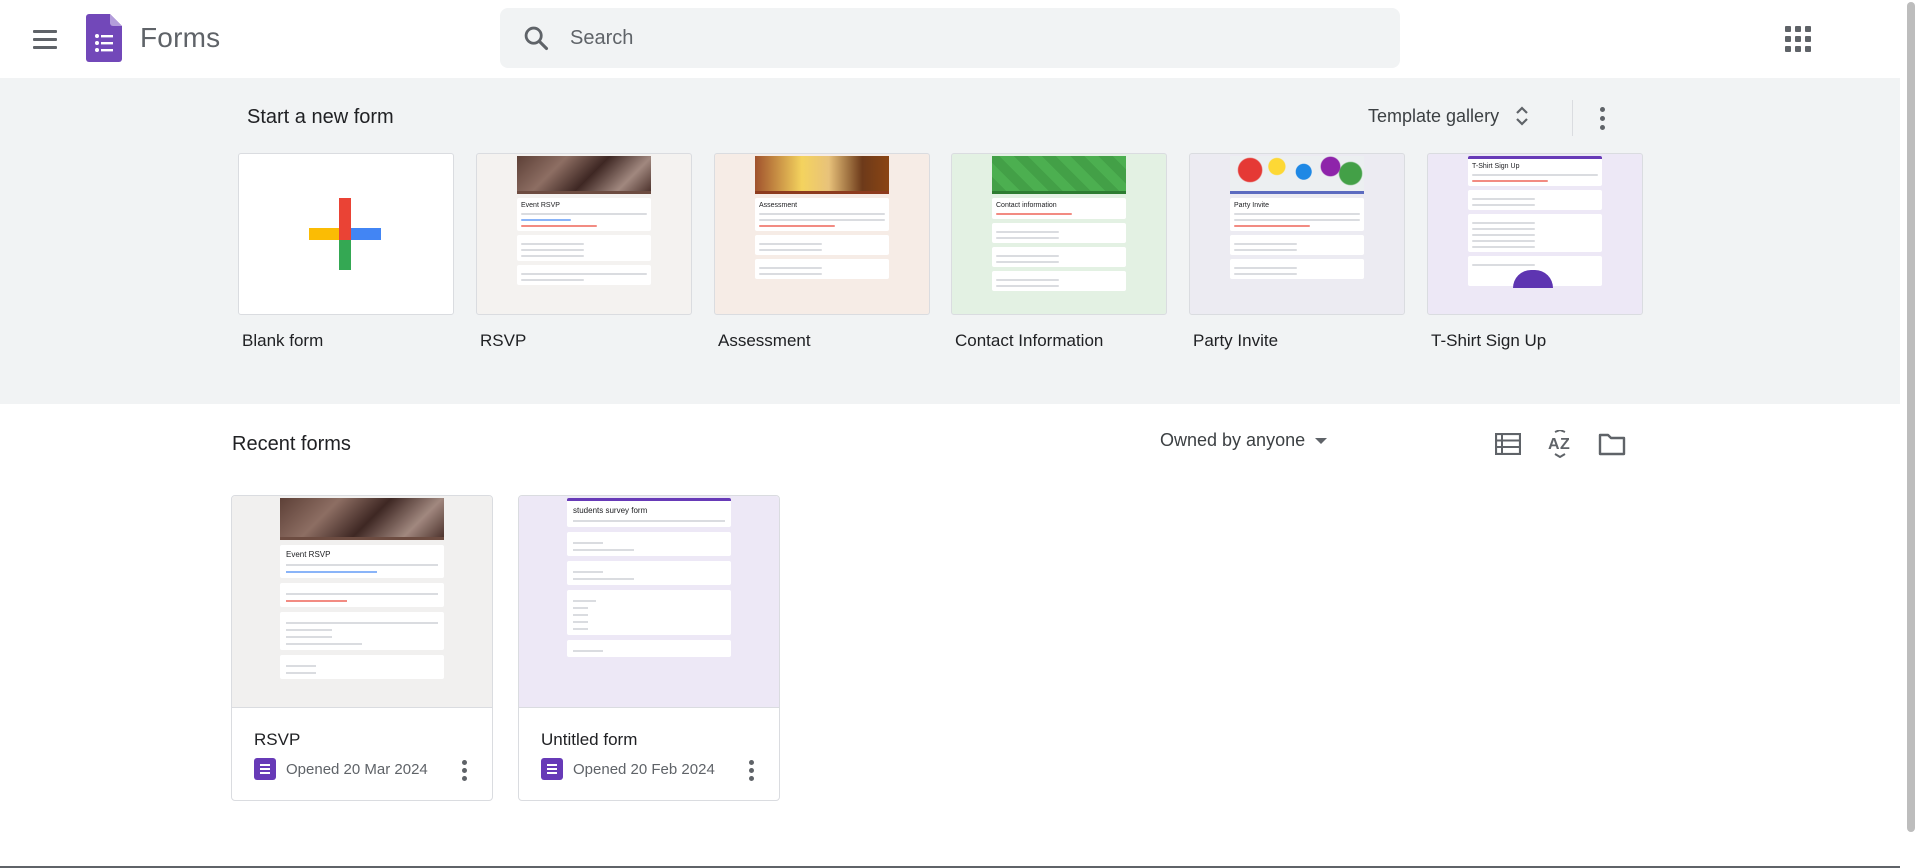 The width and height of the screenshot is (1919, 868). I want to click on form-meta: Opened 20 Feb 2024, so click(628, 769).